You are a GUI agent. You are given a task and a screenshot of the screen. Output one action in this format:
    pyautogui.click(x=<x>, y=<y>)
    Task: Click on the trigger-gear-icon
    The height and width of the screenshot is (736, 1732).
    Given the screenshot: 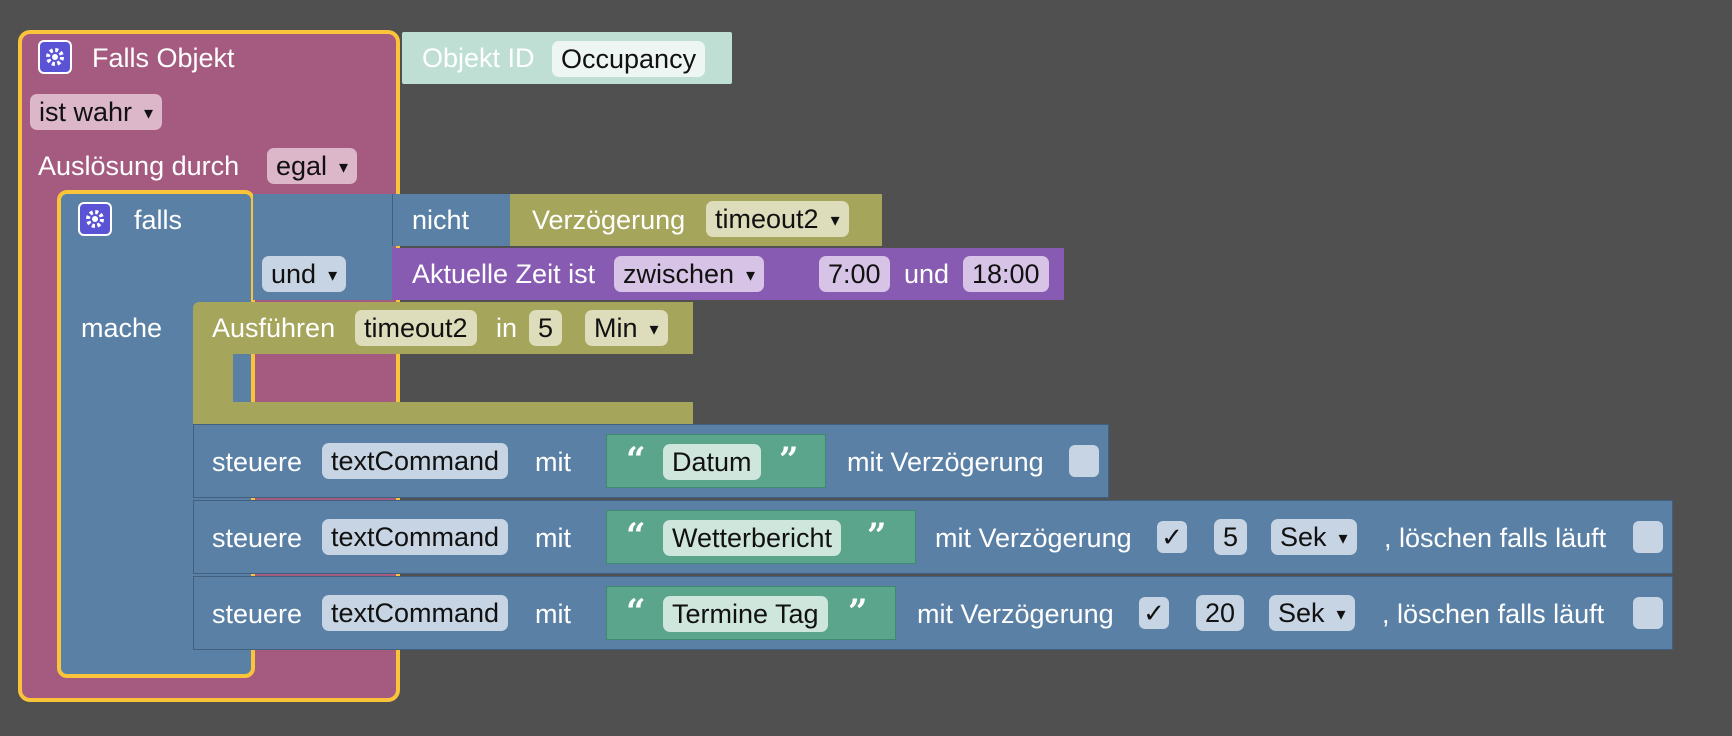 What is the action you would take?
    pyautogui.click(x=55, y=57)
    